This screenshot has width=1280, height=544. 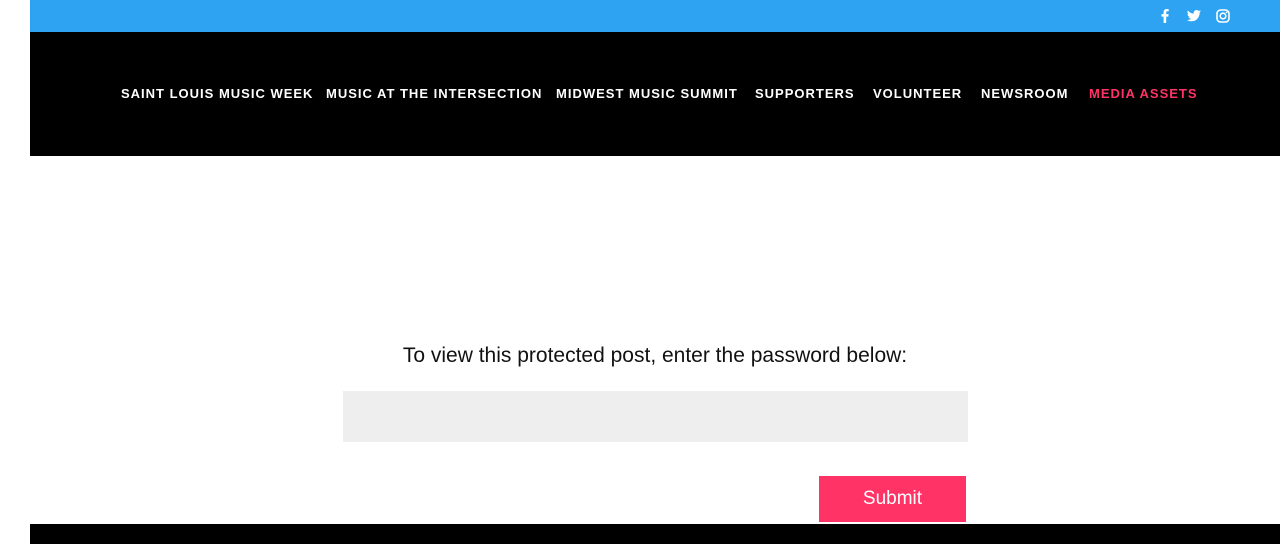 What do you see at coordinates (655, 534) in the screenshot?
I see `footer-bar` at bounding box center [655, 534].